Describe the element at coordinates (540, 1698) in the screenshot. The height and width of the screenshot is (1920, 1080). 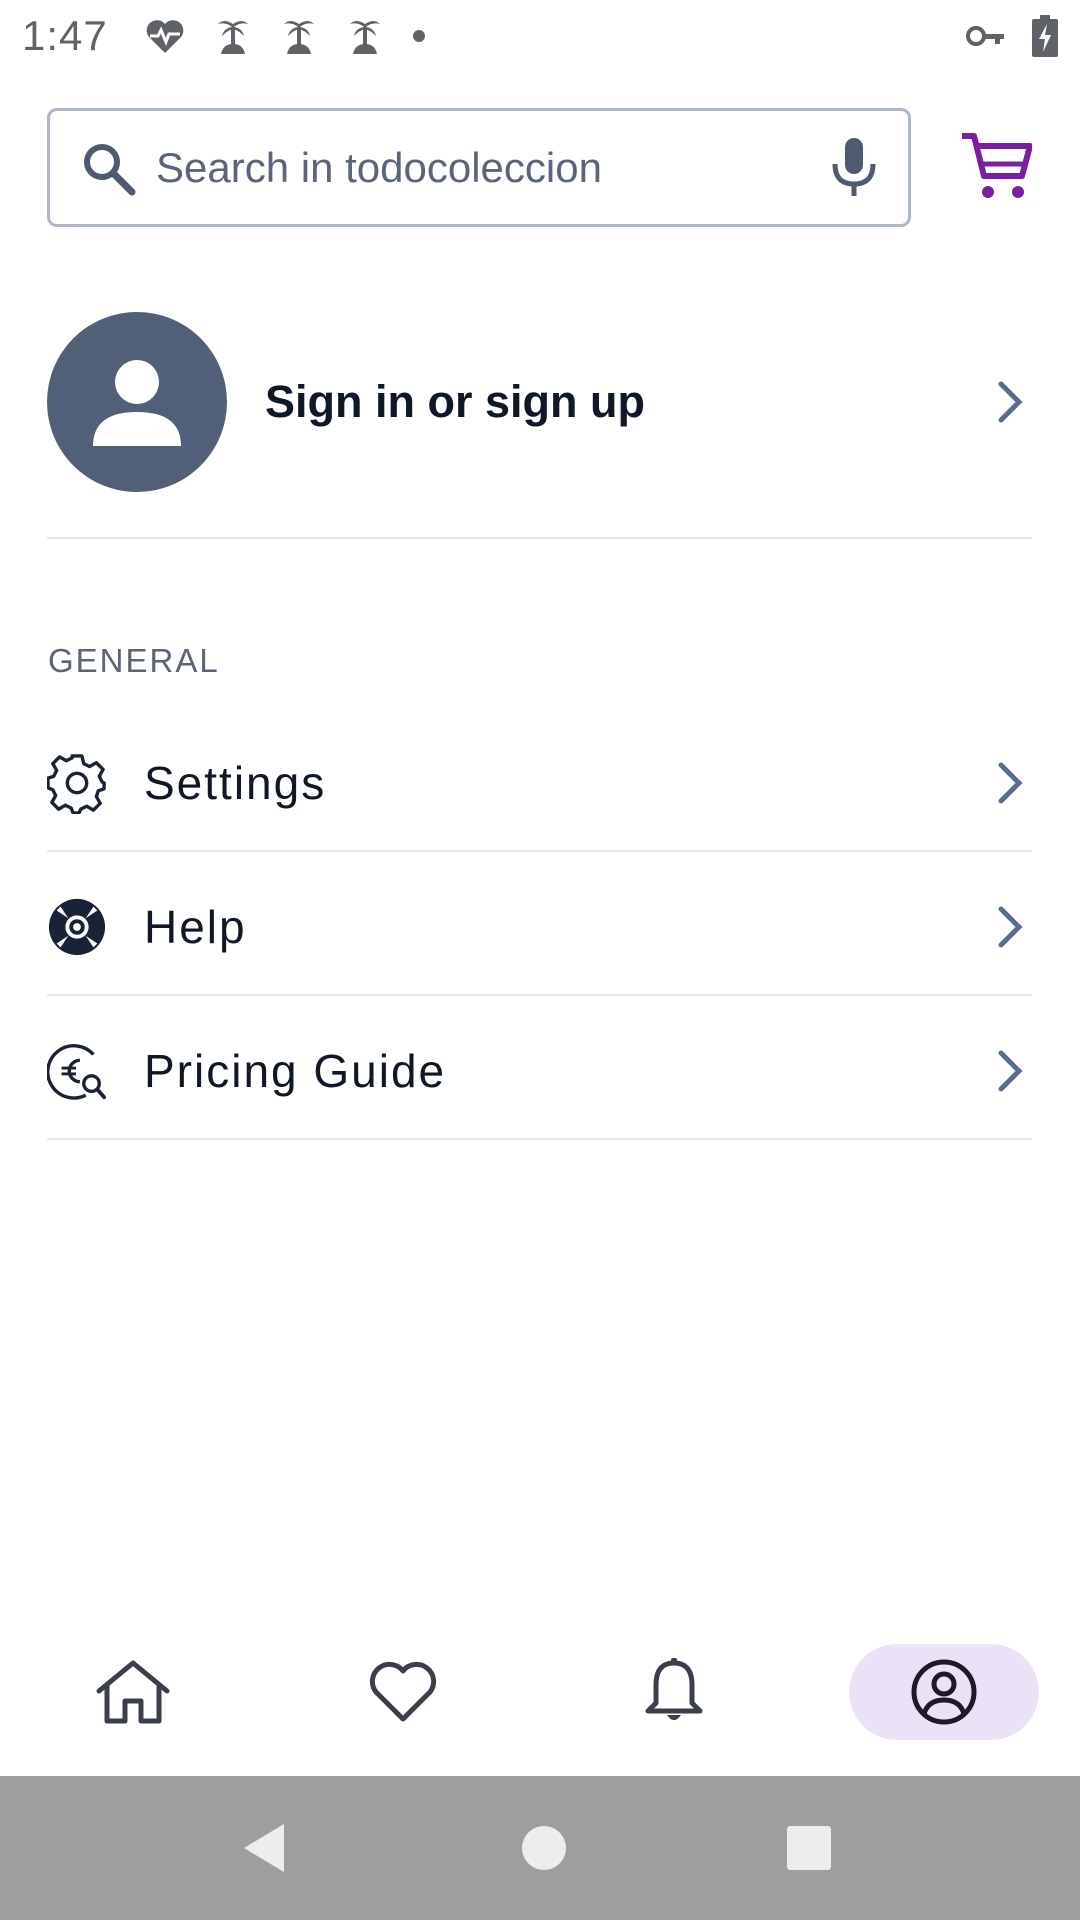
I see `bottom-nav` at that location.